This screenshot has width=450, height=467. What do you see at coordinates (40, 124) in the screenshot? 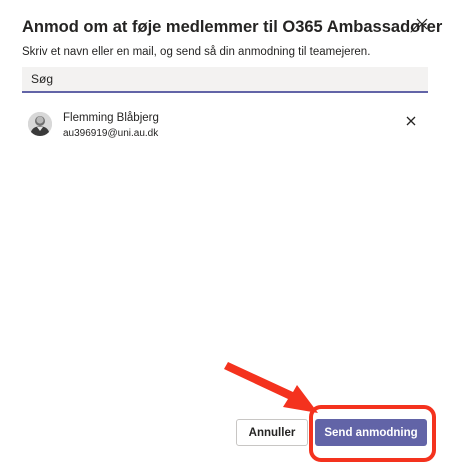
I see `avatar` at bounding box center [40, 124].